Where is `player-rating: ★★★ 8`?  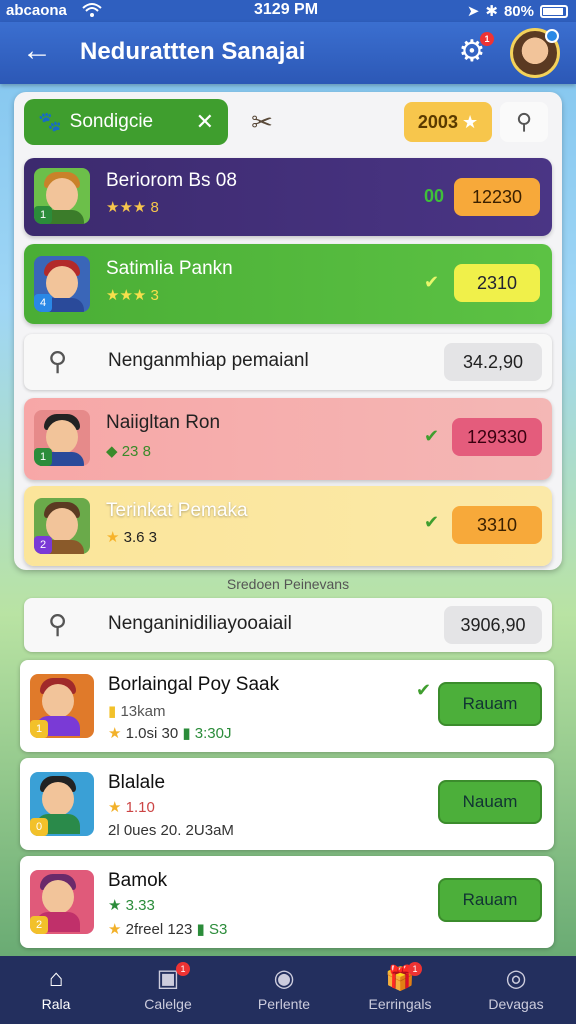
player-rating: ★★★ 8 is located at coordinates (132, 207).